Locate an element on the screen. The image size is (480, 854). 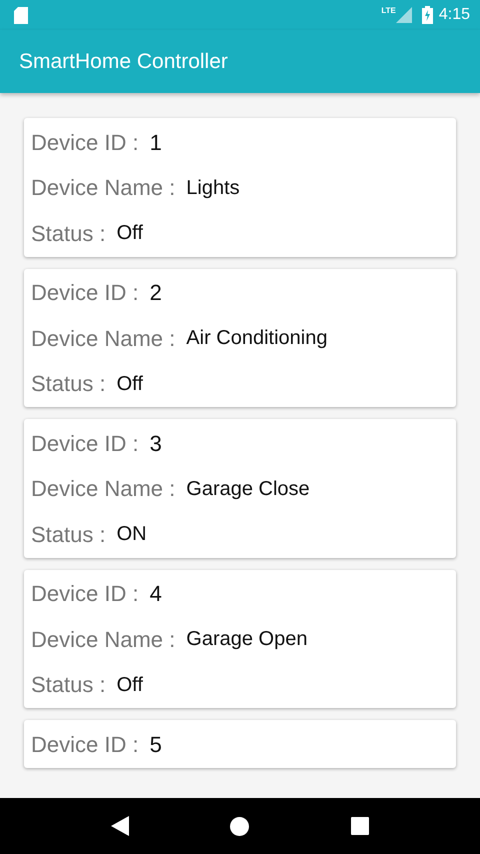
field-value: Garage Close is located at coordinates (248, 489).